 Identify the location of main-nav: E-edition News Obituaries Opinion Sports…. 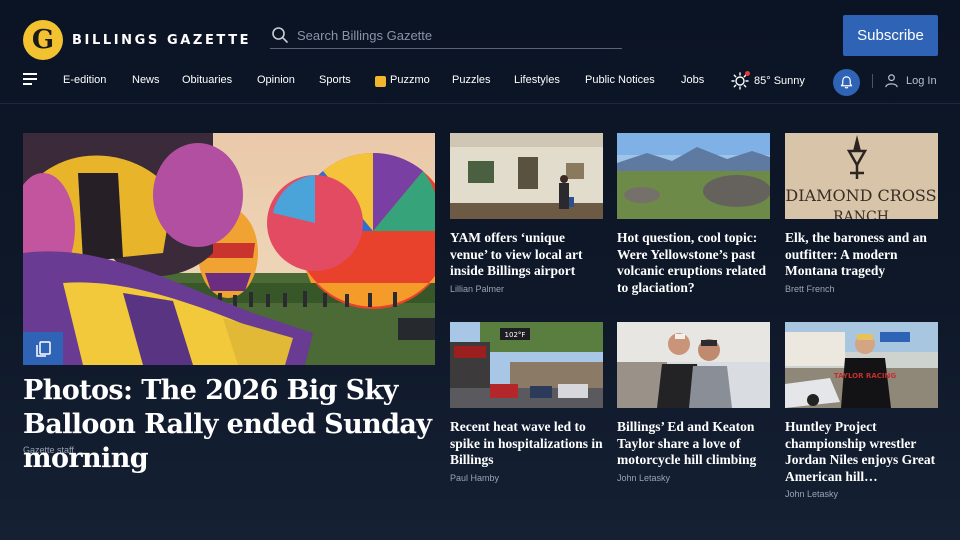
(480, 81).